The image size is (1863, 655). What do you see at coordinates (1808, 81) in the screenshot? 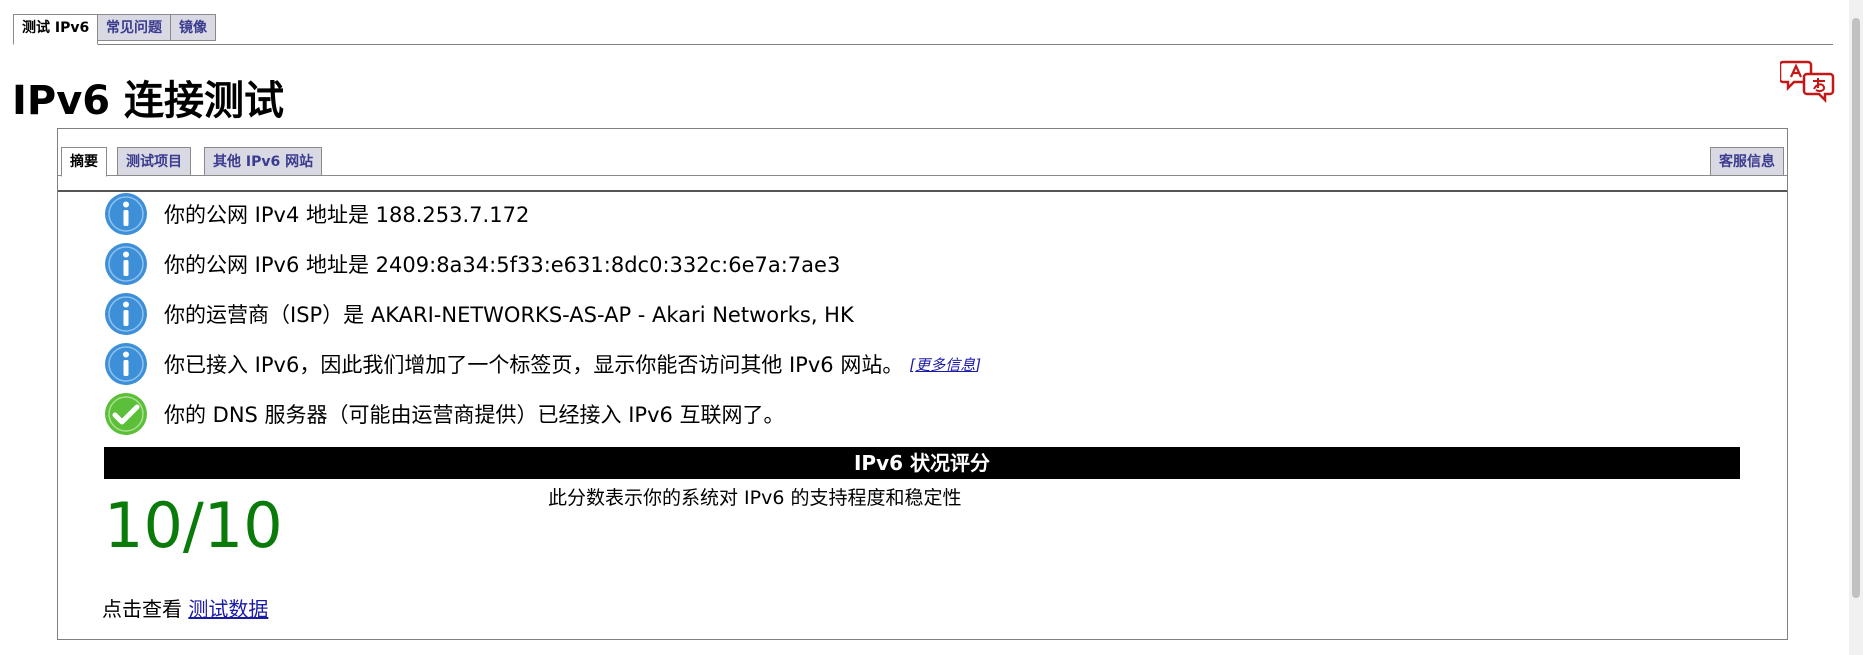
I see `translate-icon` at bounding box center [1808, 81].